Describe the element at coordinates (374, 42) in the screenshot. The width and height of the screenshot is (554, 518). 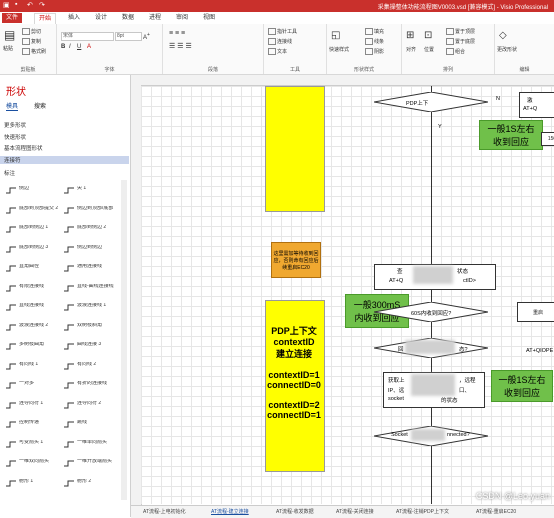
I see `line-button: 线条` at that location.